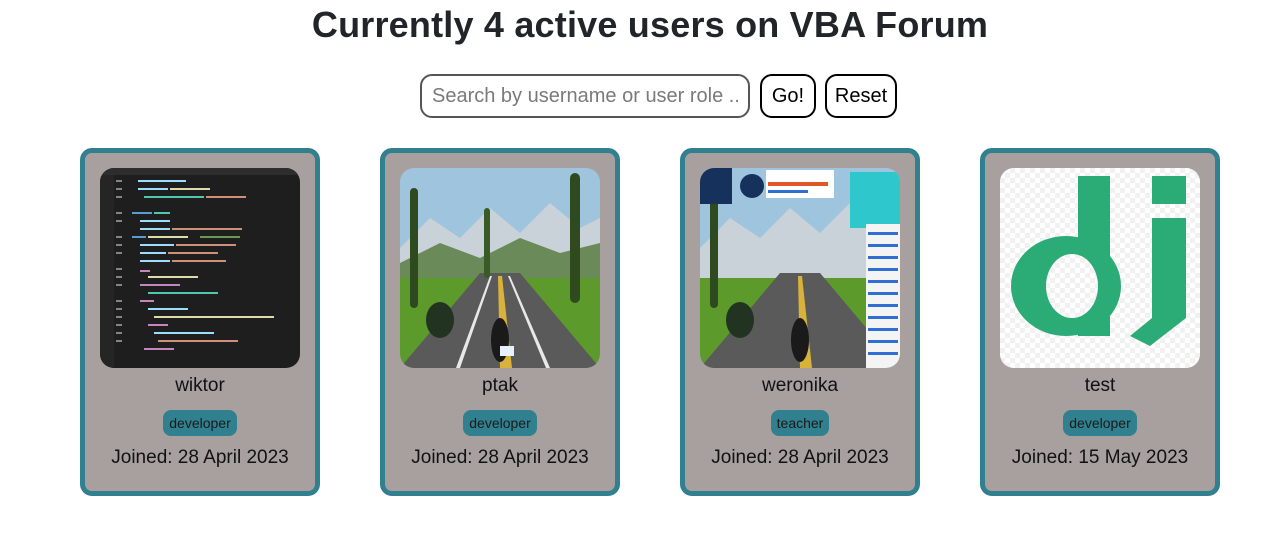 The width and height of the screenshot is (1270, 536). What do you see at coordinates (800, 386) in the screenshot?
I see `username: weronika` at bounding box center [800, 386].